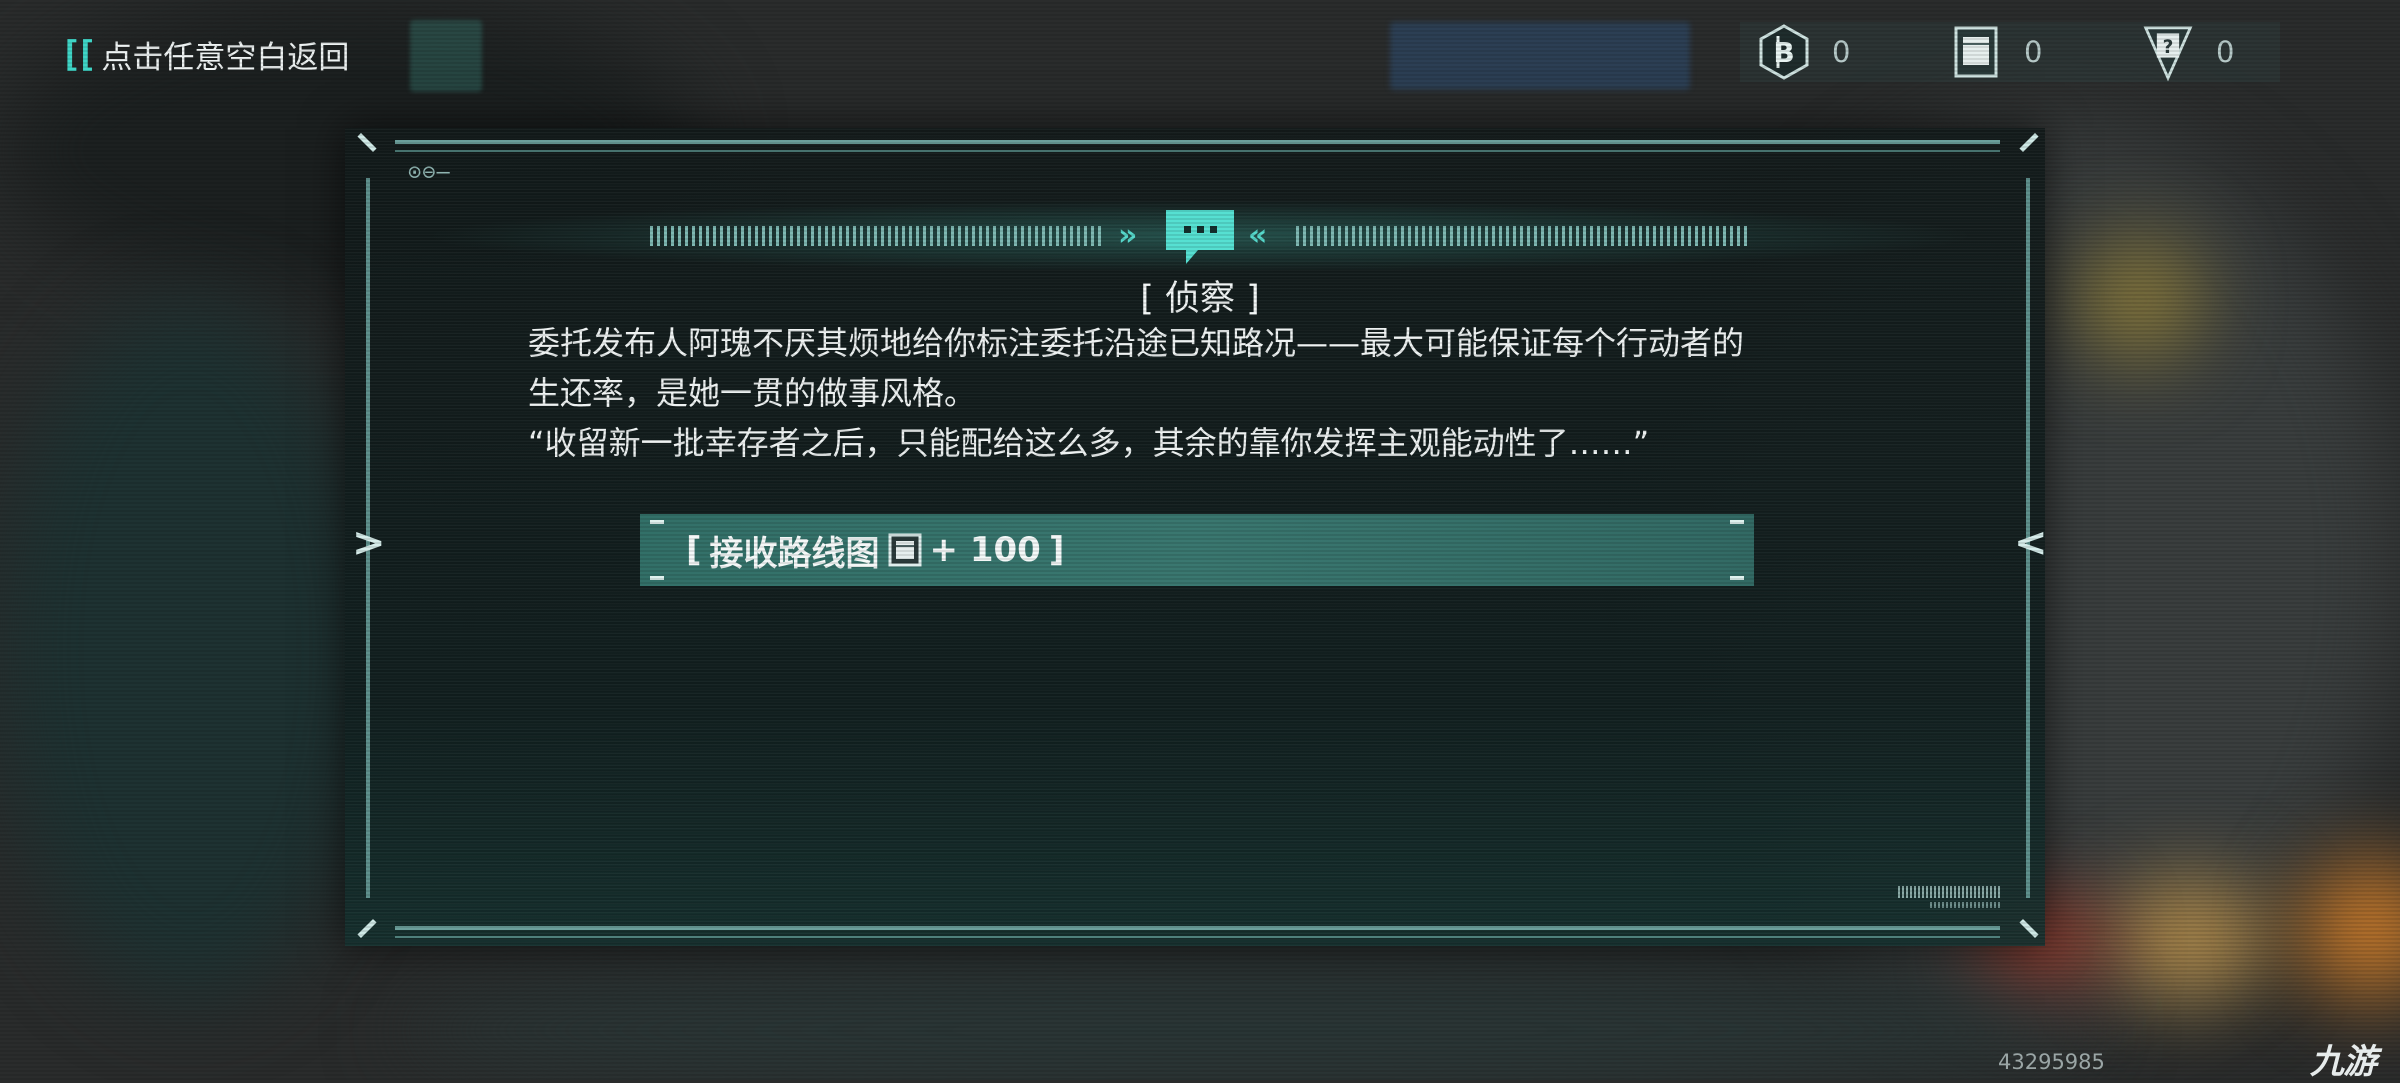 The width and height of the screenshot is (2400, 1083). Describe the element at coordinates (1128, 235) in the screenshot. I see `double-chevron-right-icon: »` at that location.